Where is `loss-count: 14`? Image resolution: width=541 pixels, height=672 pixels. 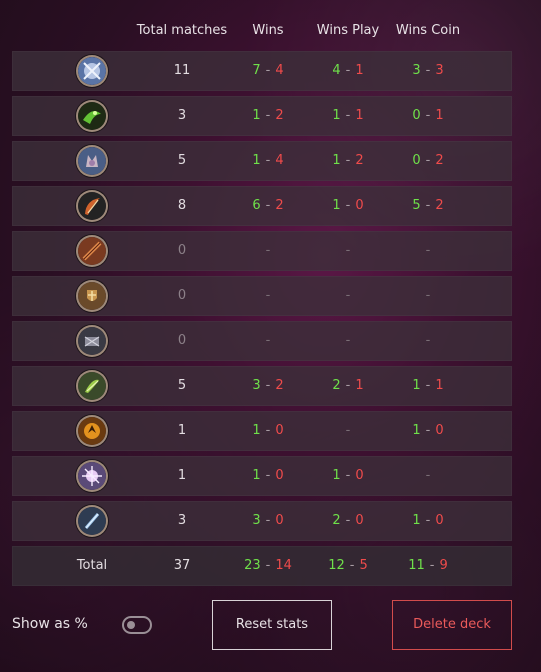 loss-count: 14 is located at coordinates (283, 565).